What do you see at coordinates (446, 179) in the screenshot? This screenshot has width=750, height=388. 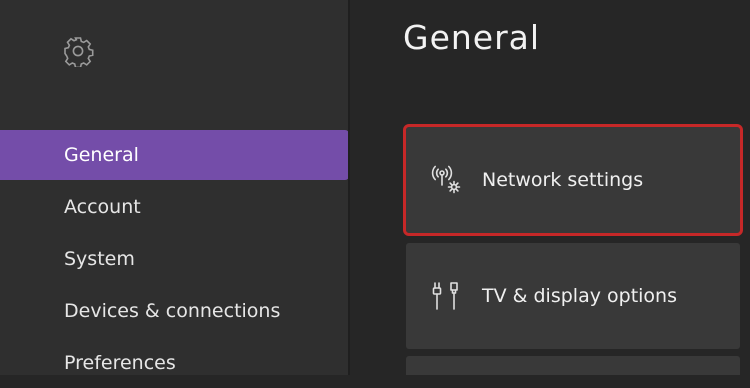 I see `network-settings-icon` at bounding box center [446, 179].